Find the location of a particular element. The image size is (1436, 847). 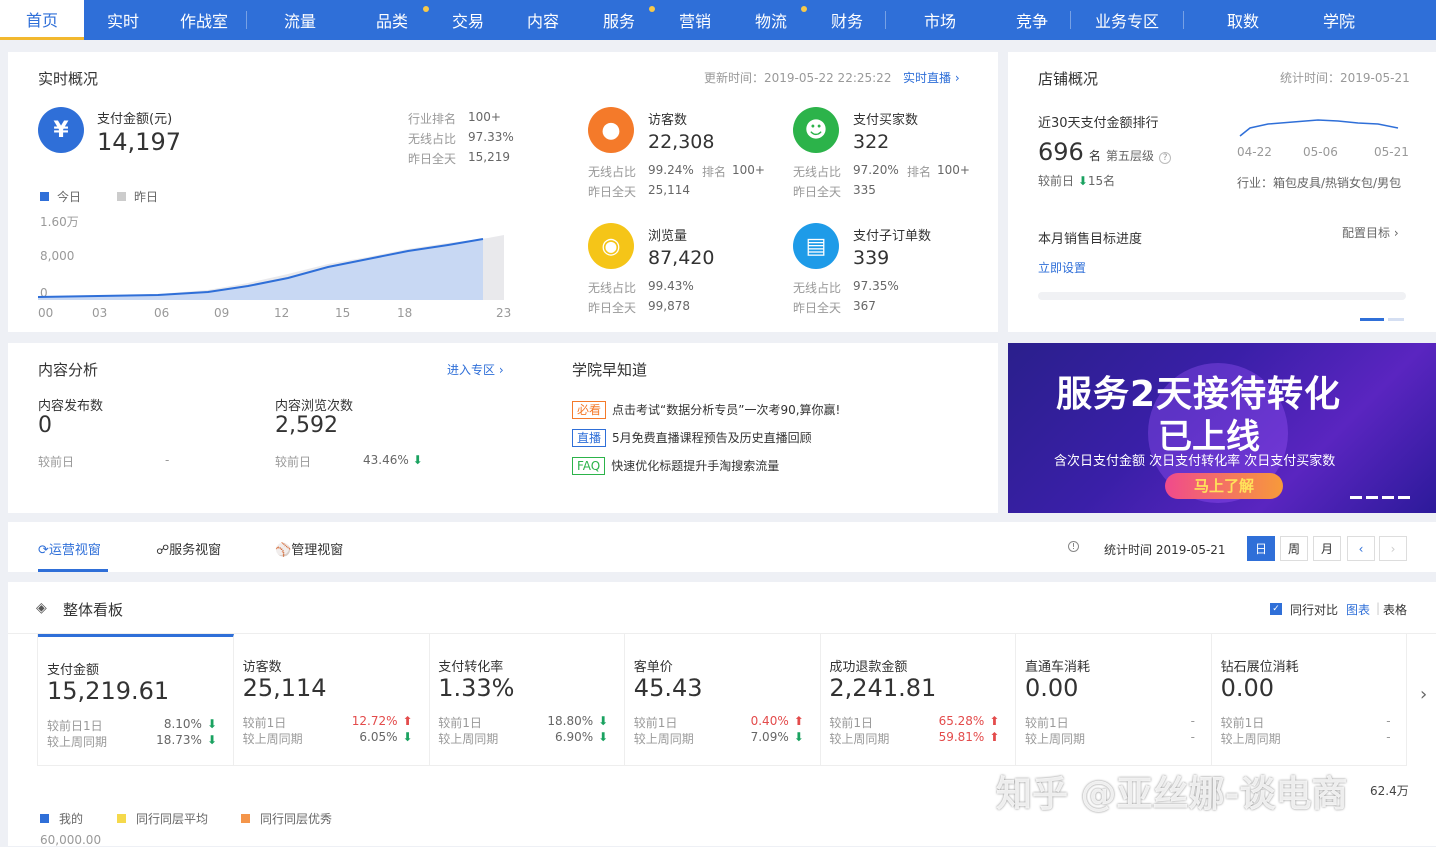

nav-label: 营销 is located at coordinates (694, 21).